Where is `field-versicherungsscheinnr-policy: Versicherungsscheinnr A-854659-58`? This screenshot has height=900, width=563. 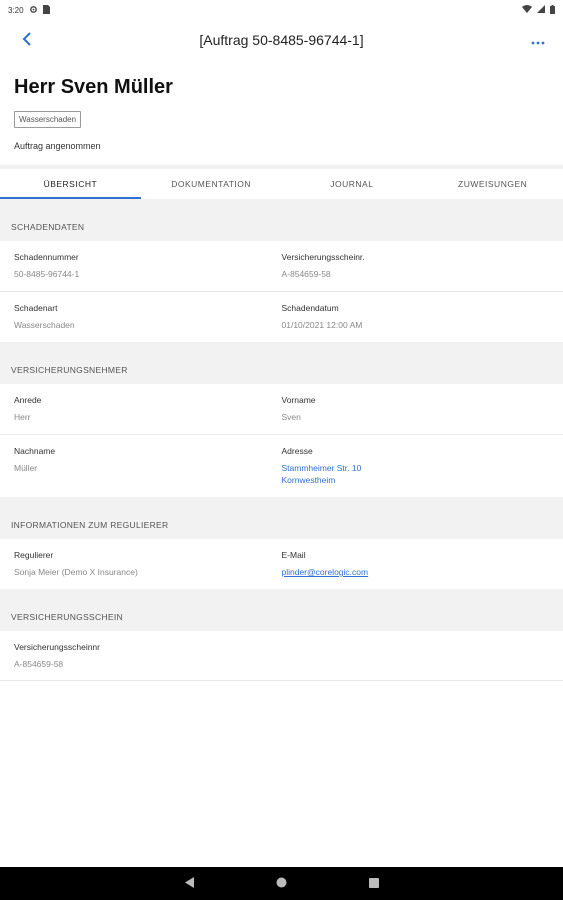 field-versicherungsscheinnr-policy: Versicherungsscheinnr A-854659-58 is located at coordinates (281, 661).